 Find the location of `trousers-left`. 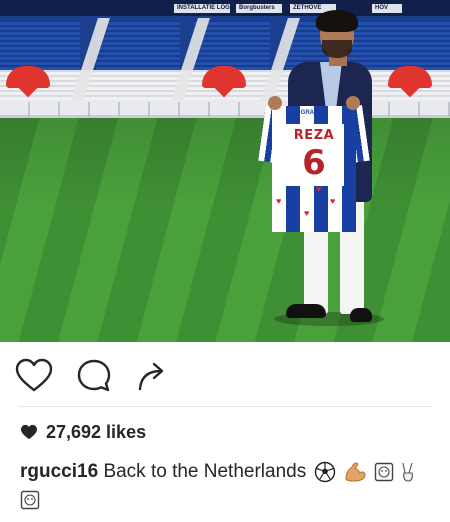

trousers-left is located at coordinates (316, 268).